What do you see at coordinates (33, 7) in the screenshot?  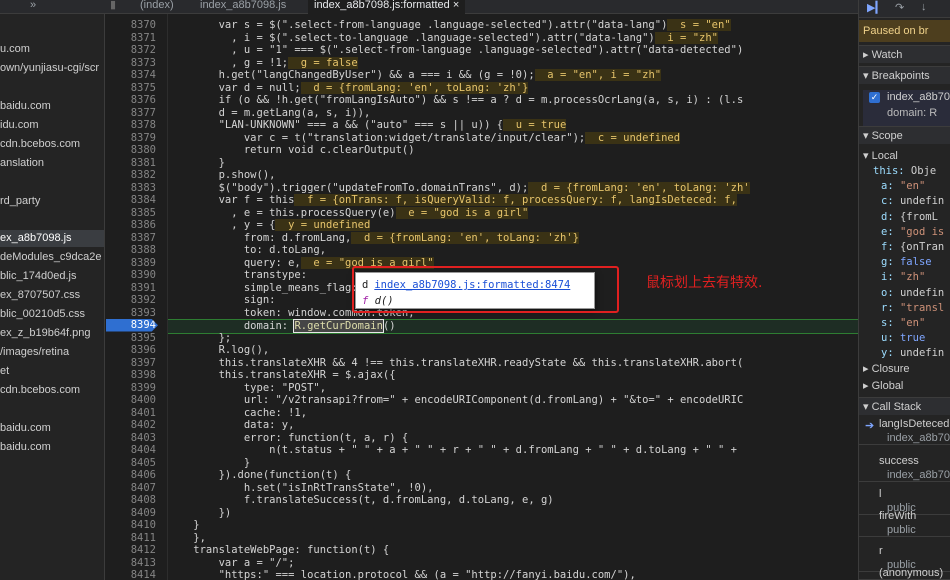 I see `chevron-right-icon: »` at bounding box center [33, 7].